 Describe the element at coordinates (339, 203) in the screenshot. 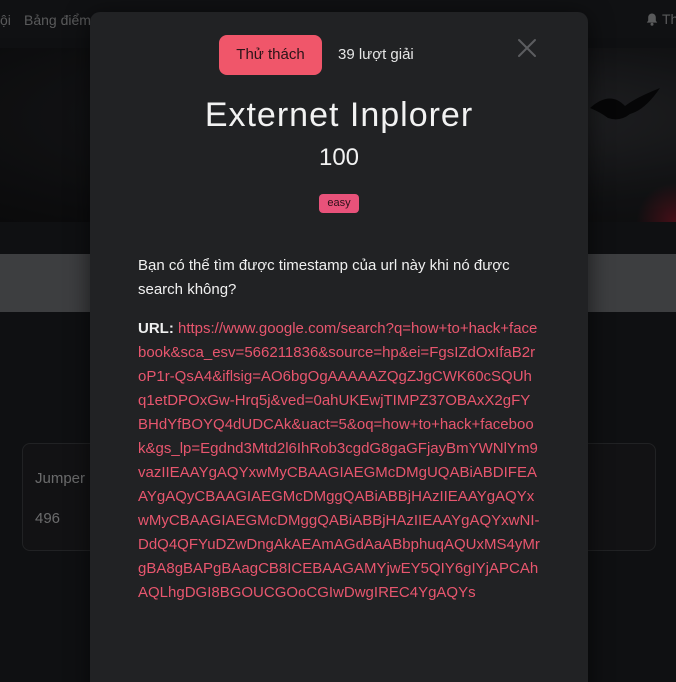

I see `difficulty-badge: easy` at that location.